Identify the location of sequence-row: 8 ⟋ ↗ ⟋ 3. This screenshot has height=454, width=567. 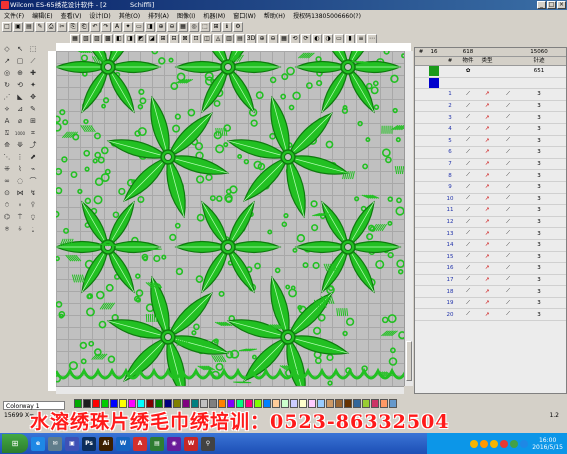
(490, 176).